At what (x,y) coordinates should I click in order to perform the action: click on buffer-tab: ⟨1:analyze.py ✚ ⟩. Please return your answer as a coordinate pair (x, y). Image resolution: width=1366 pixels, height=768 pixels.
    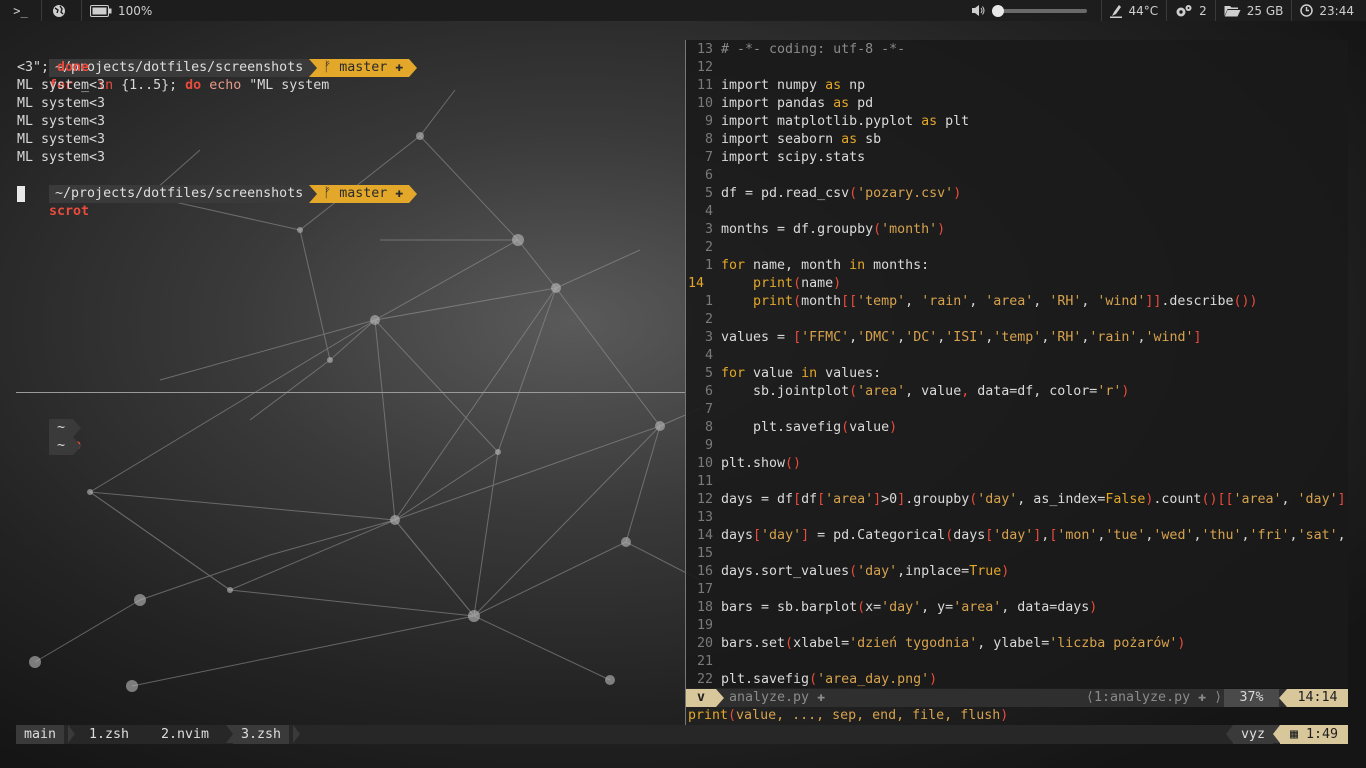
    Looking at the image, I should click on (1154, 698).